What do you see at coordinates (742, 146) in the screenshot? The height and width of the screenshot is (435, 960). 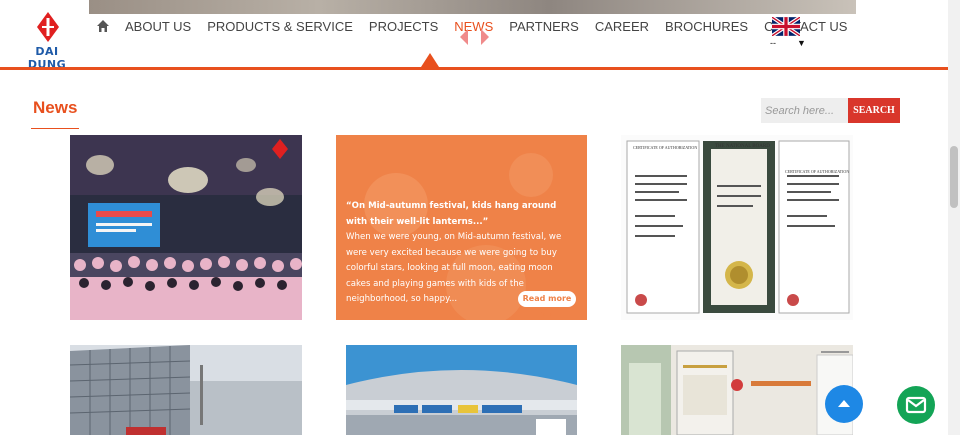 I see `certificate-heading-center: THE NATIONAL BOARD` at bounding box center [742, 146].